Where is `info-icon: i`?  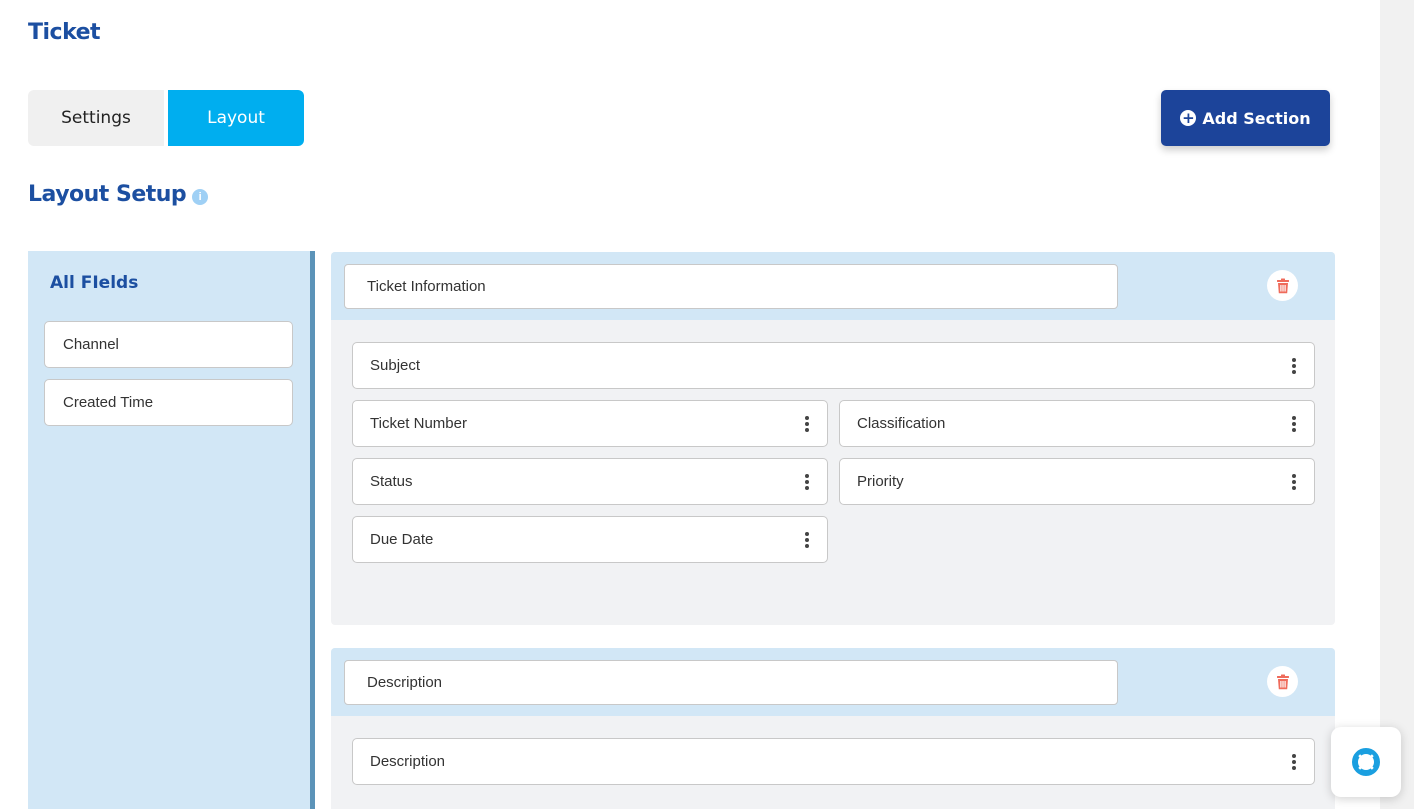
info-icon: i is located at coordinates (200, 196).